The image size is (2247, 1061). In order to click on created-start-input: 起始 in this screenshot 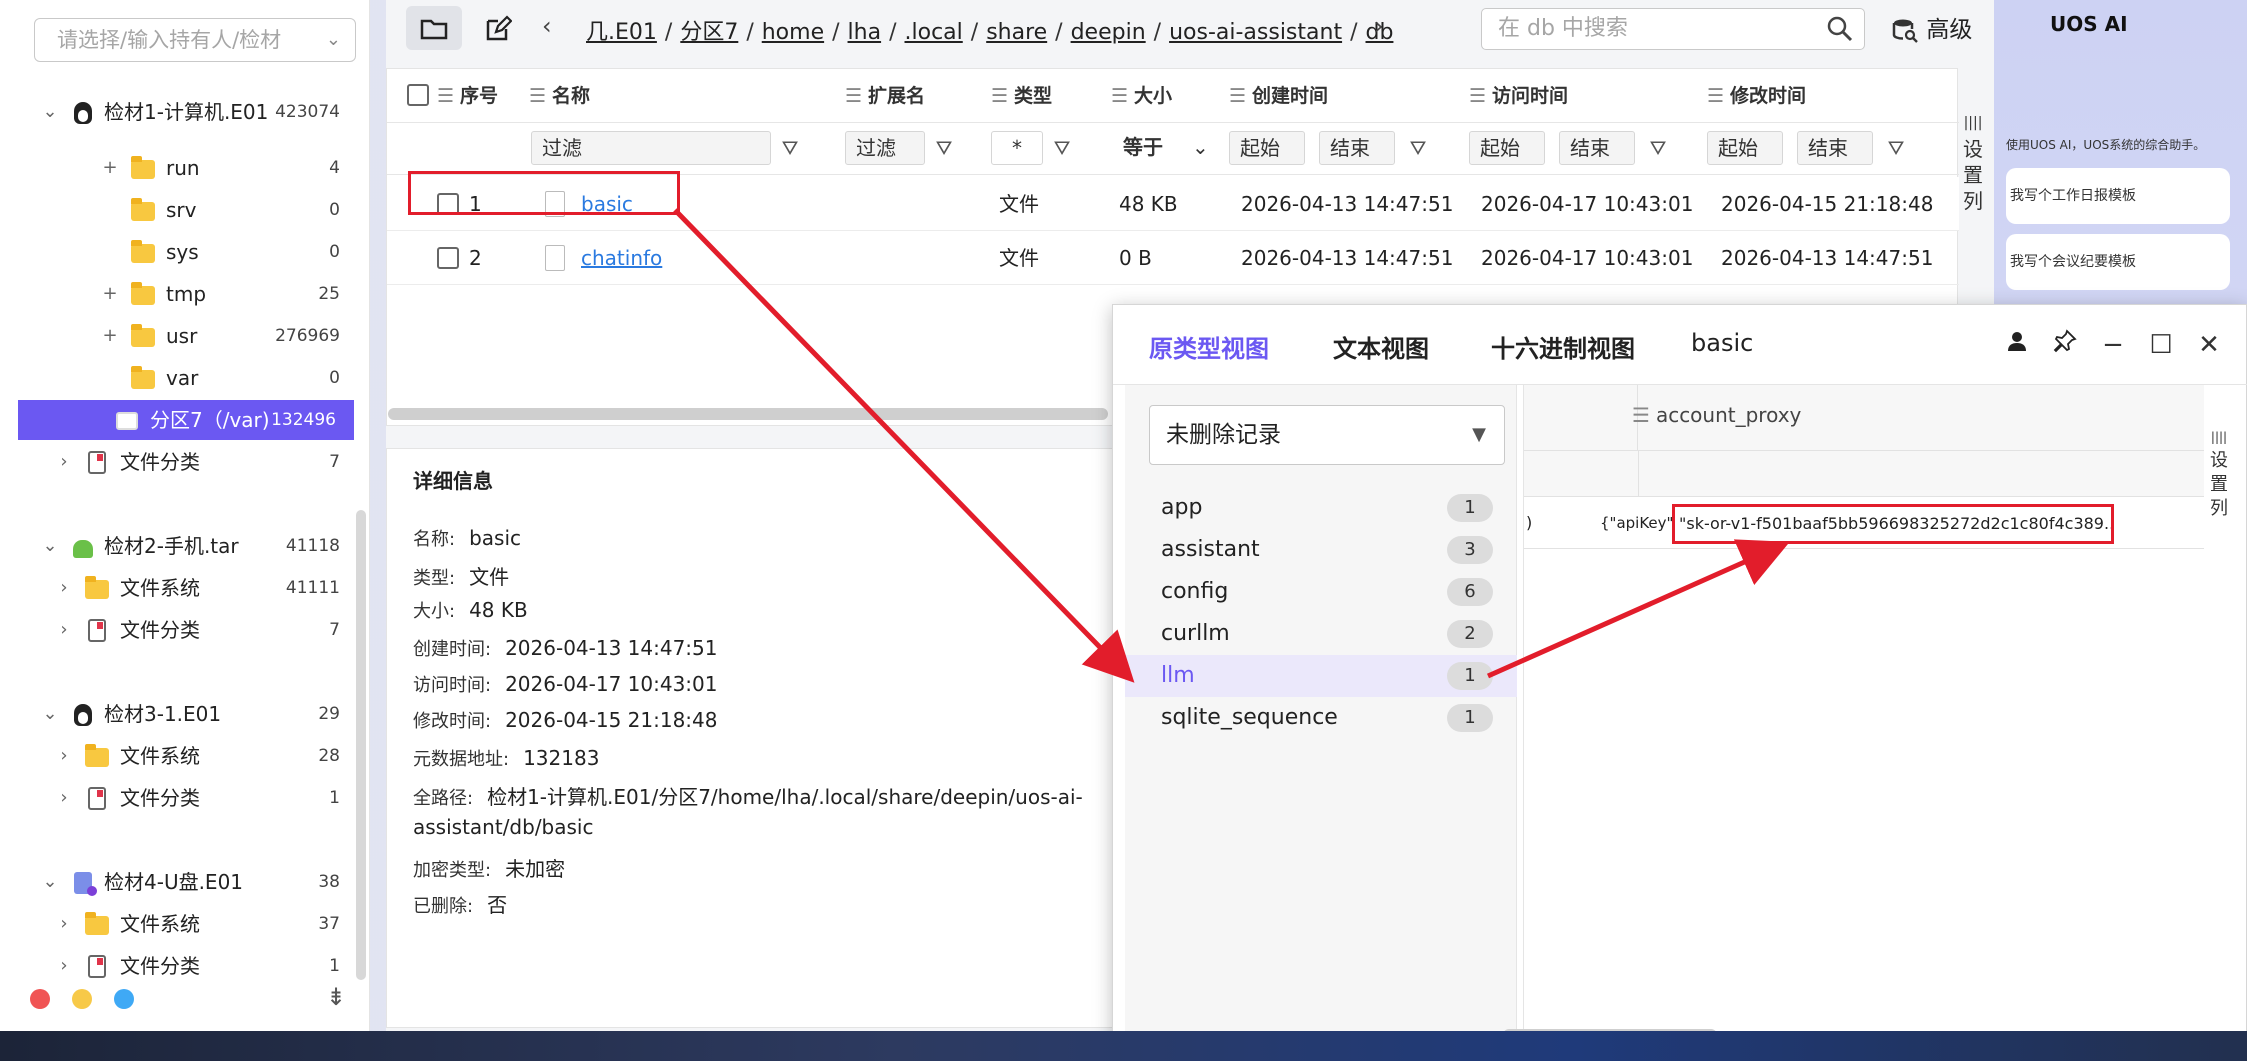, I will do `click(1267, 148)`.